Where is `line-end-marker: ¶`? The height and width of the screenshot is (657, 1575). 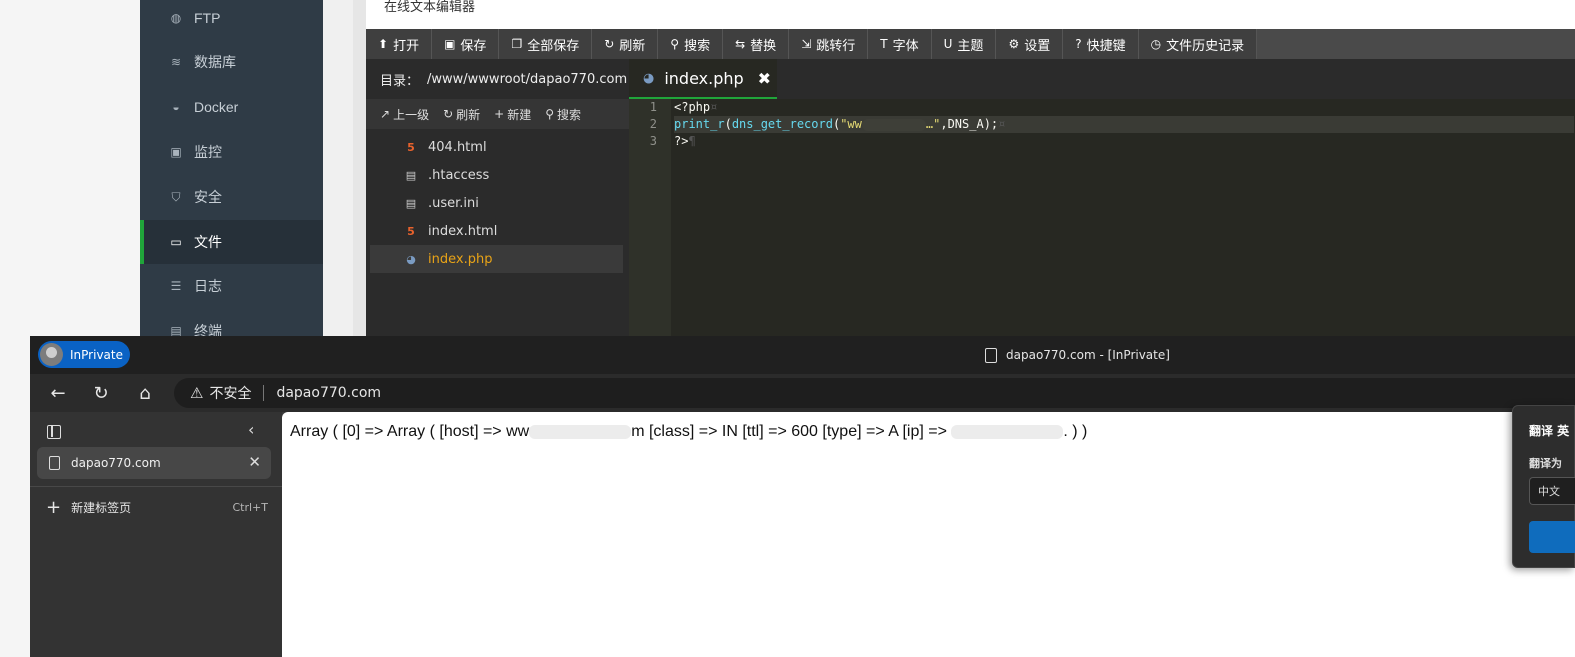
line-end-marker: ¶ is located at coordinates (692, 141).